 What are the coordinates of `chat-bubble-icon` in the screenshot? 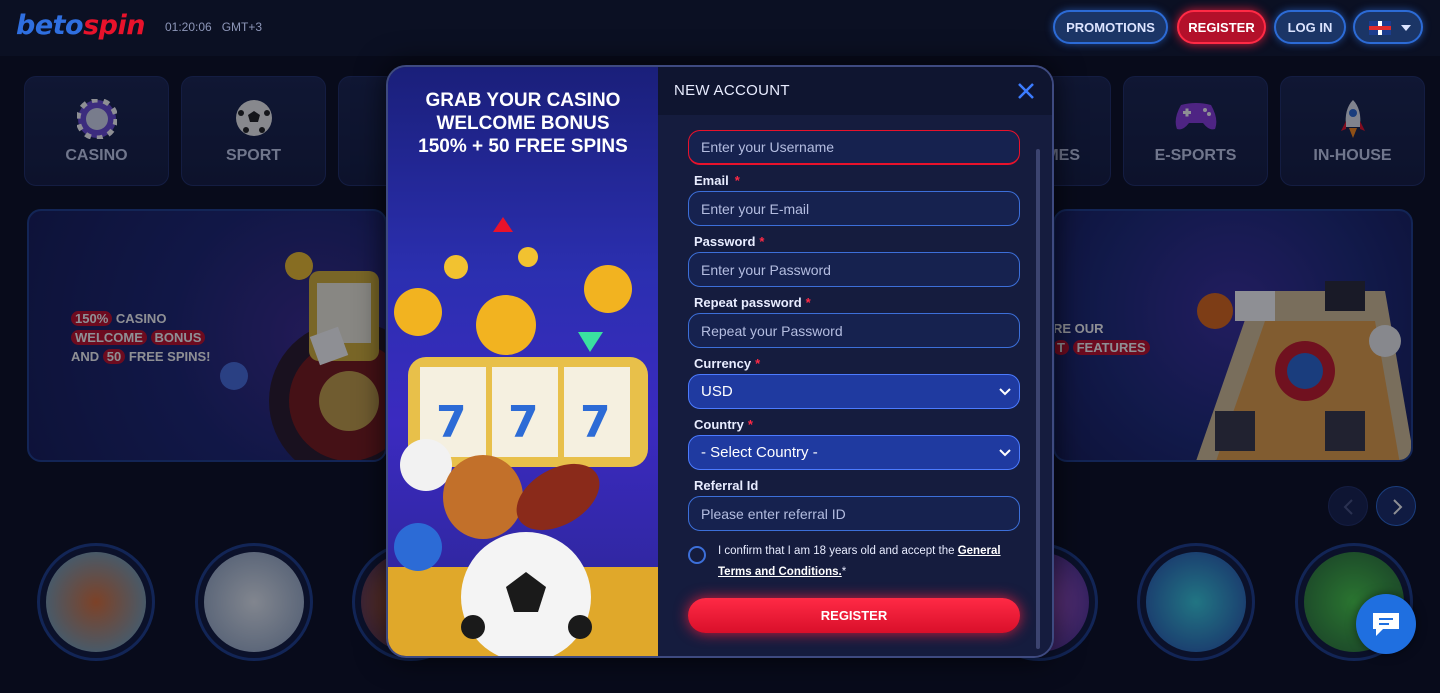 It's located at (1386, 624).